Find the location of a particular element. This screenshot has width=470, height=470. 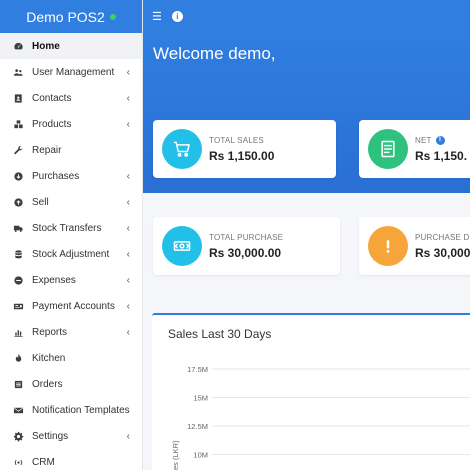

sidebar-item-stock-adjustment: Stock Adjustment ‹ is located at coordinates (71, 254).